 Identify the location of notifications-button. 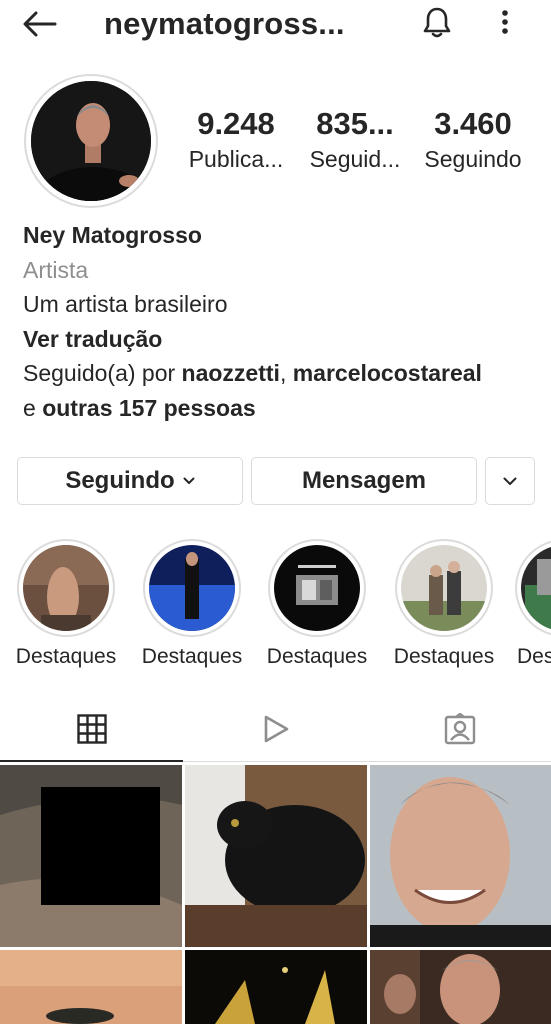
(437, 22).